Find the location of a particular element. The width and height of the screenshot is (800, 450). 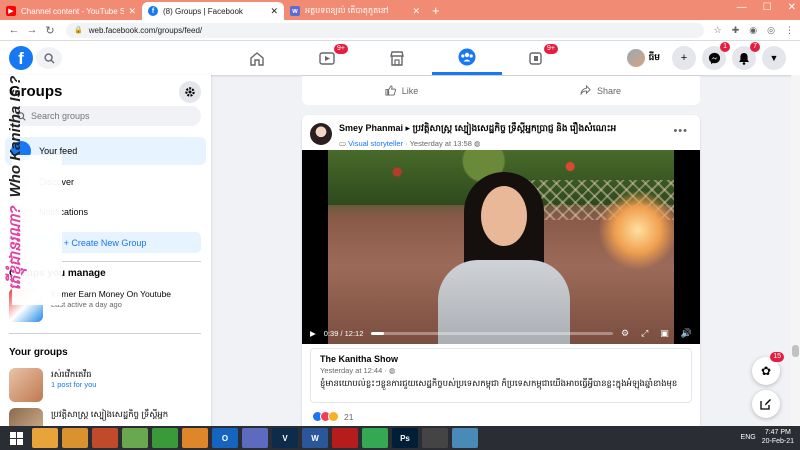

maximize-icon: ☐ is located at coordinates (767, 7).